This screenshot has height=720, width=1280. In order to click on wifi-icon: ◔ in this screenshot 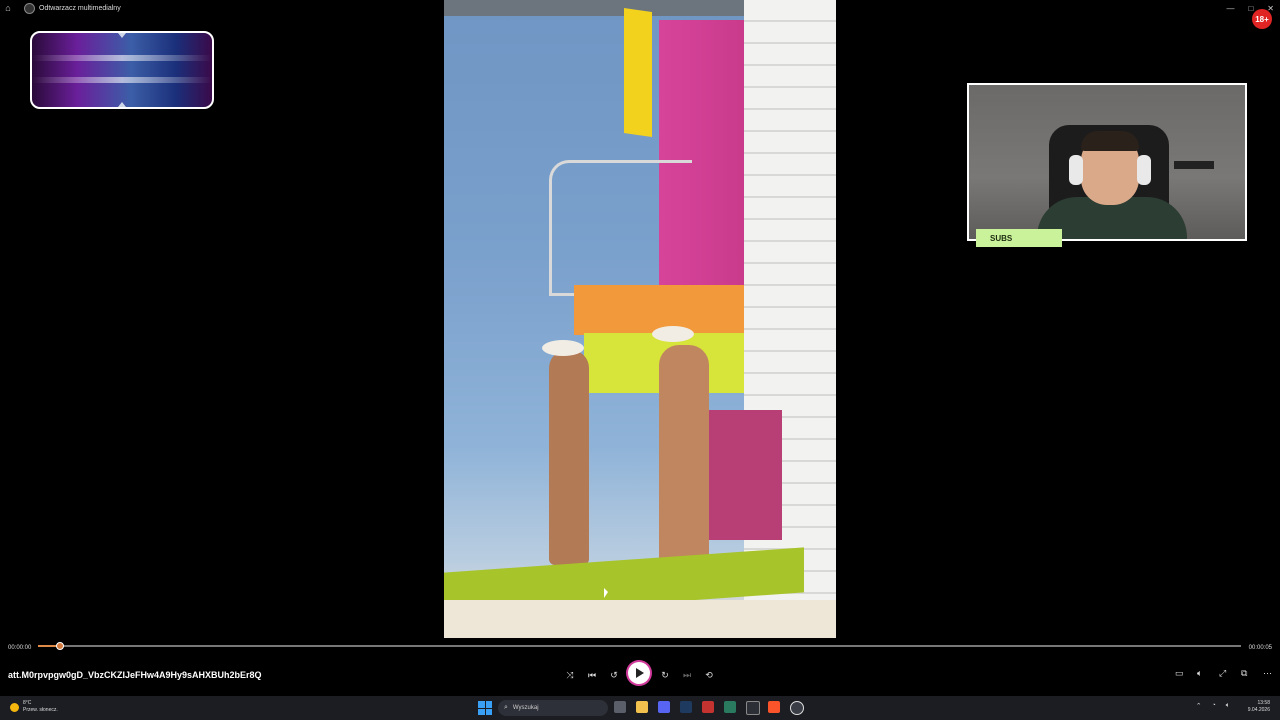, I will do `click(1214, 706)`.